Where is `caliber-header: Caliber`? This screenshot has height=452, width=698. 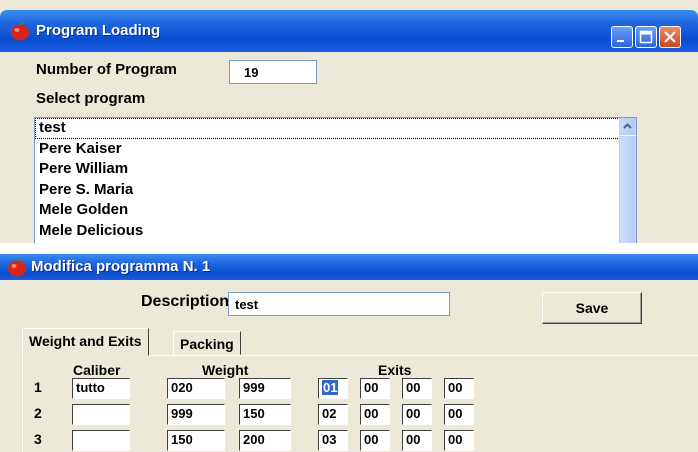 caliber-header: Caliber is located at coordinates (97, 370).